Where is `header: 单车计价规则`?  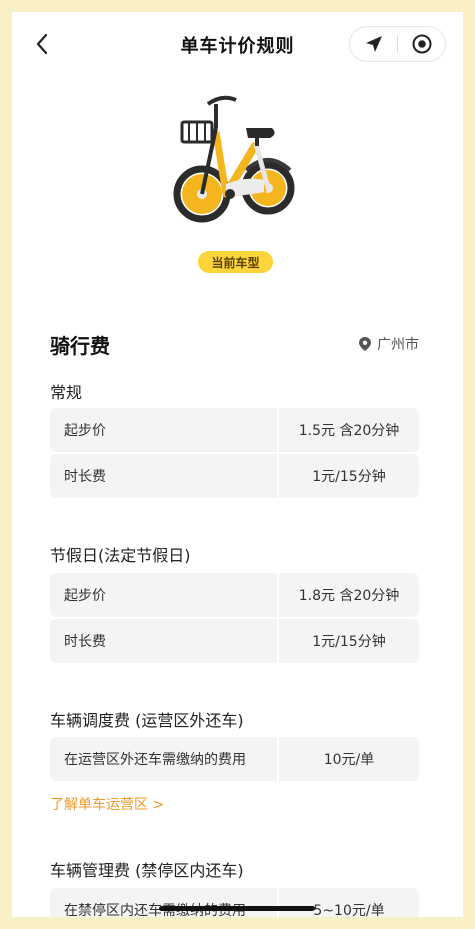
header: 单车计价规则 is located at coordinates (237, 45).